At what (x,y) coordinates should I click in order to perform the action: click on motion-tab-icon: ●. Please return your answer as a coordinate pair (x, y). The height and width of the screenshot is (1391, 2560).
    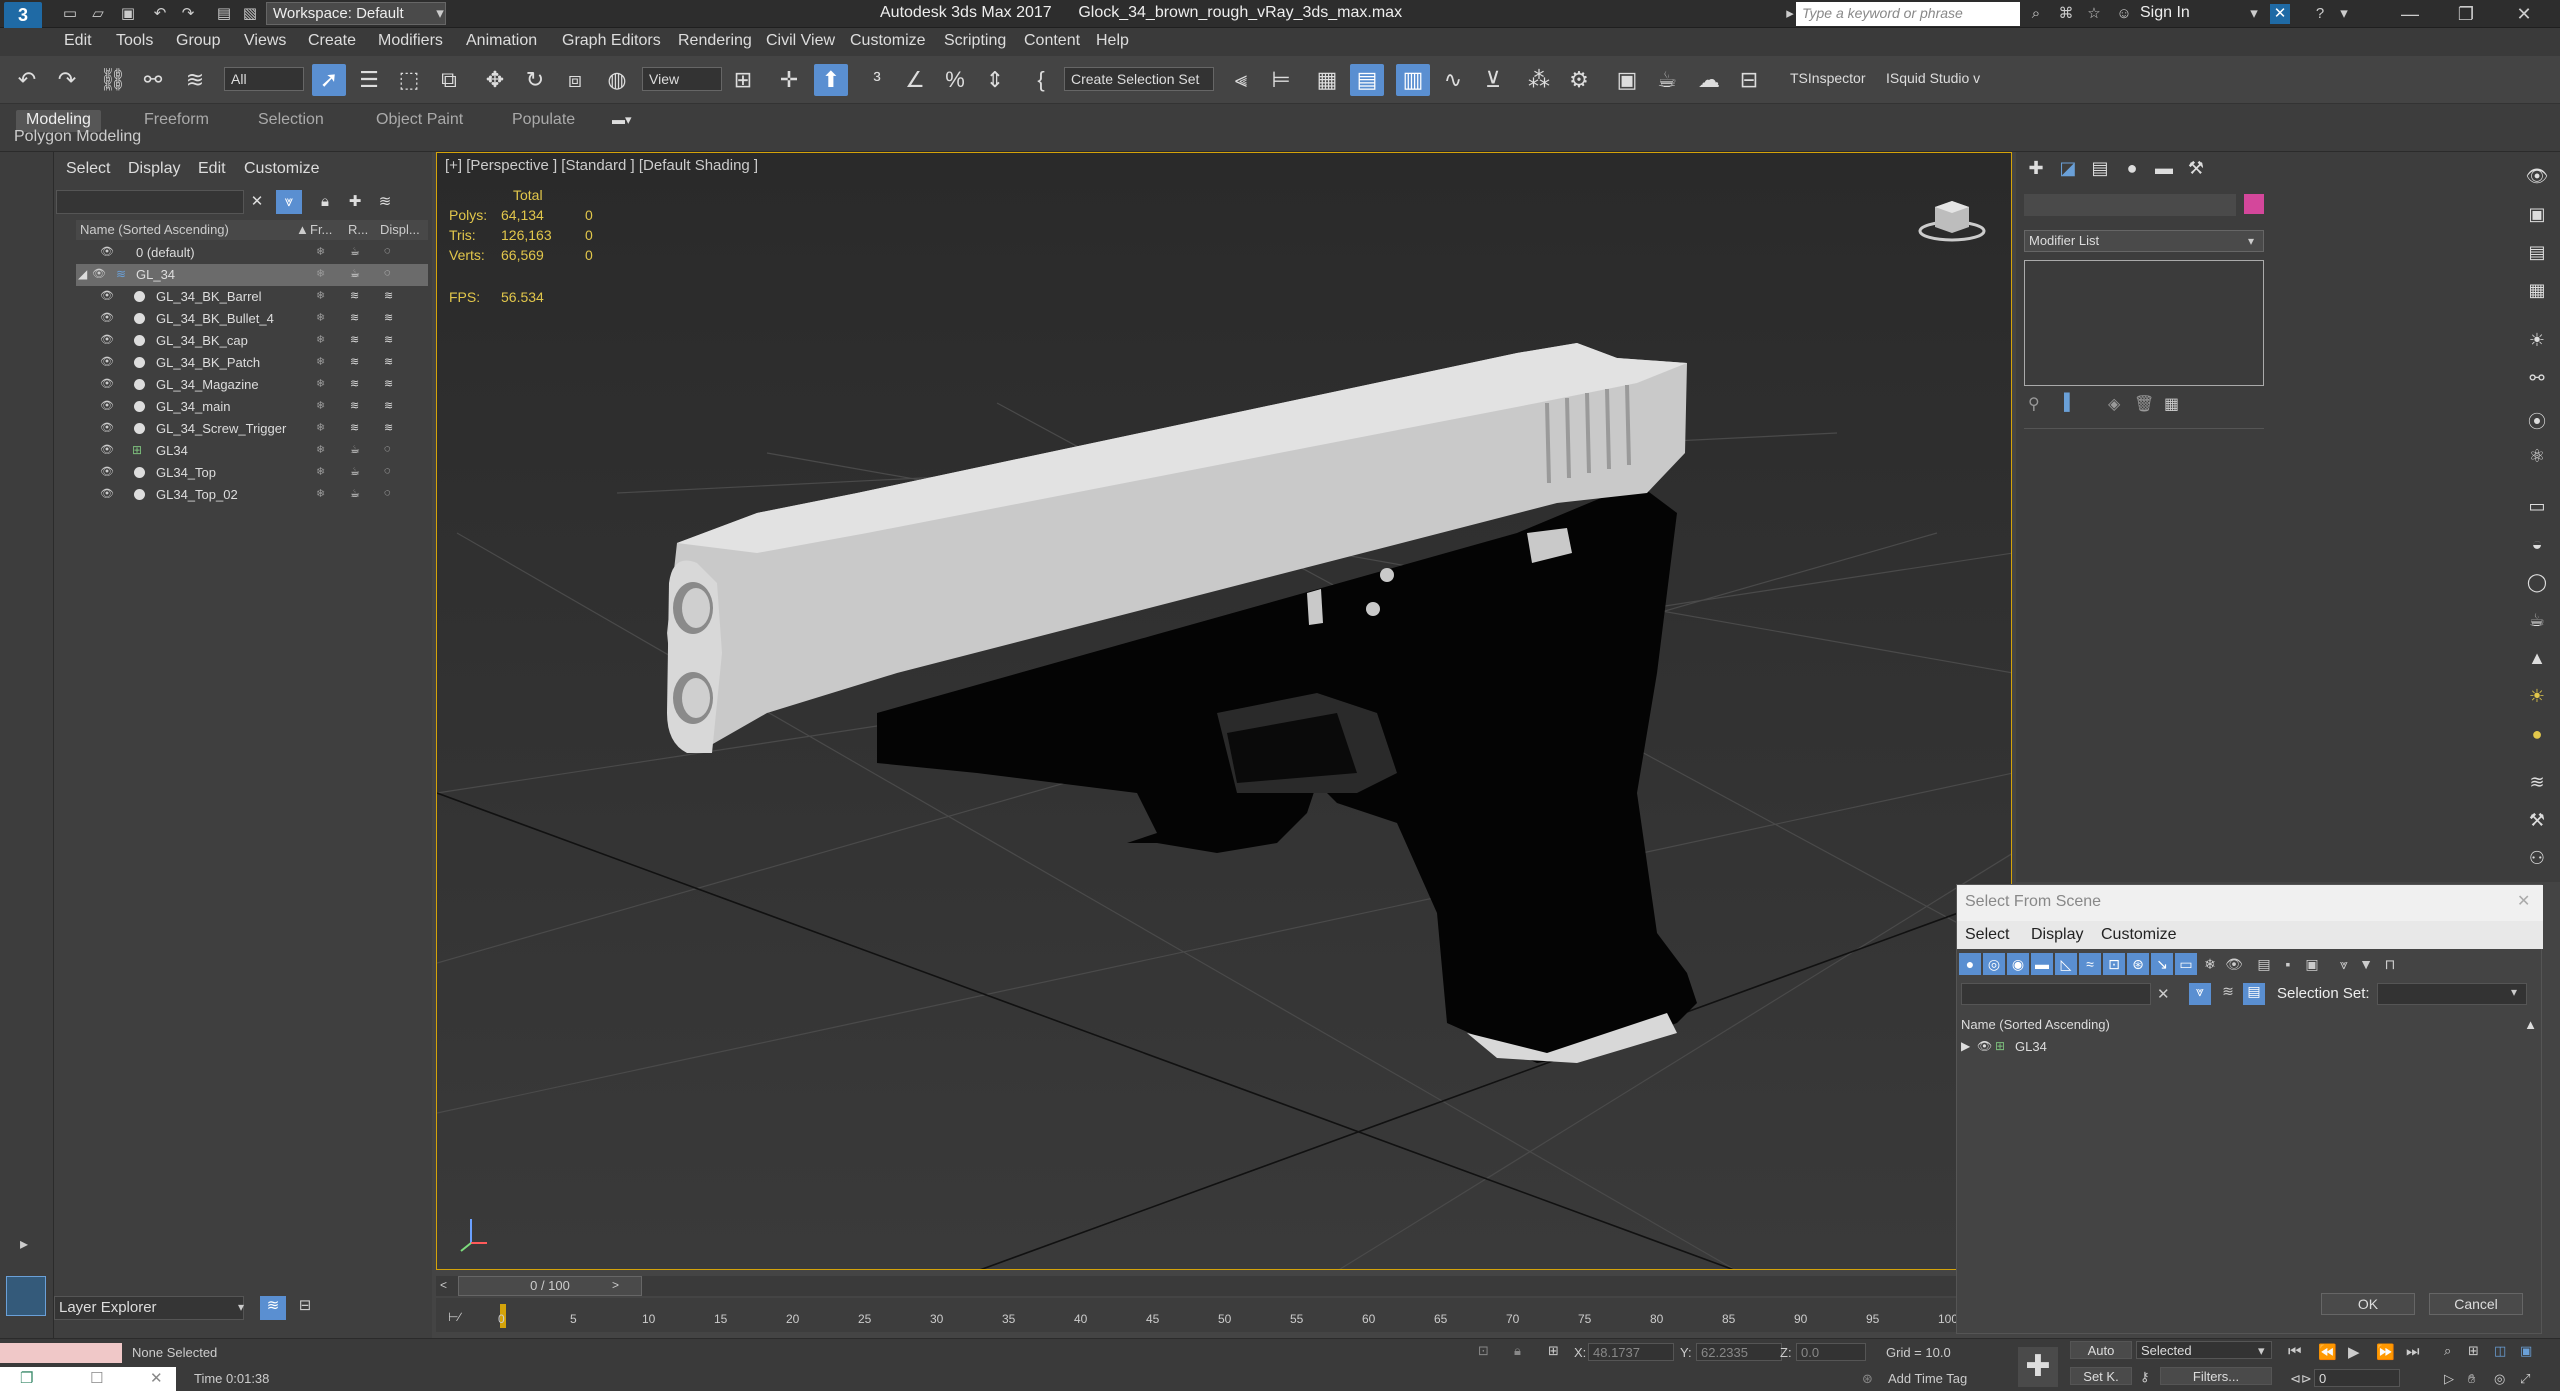
    Looking at the image, I should click on (2132, 170).